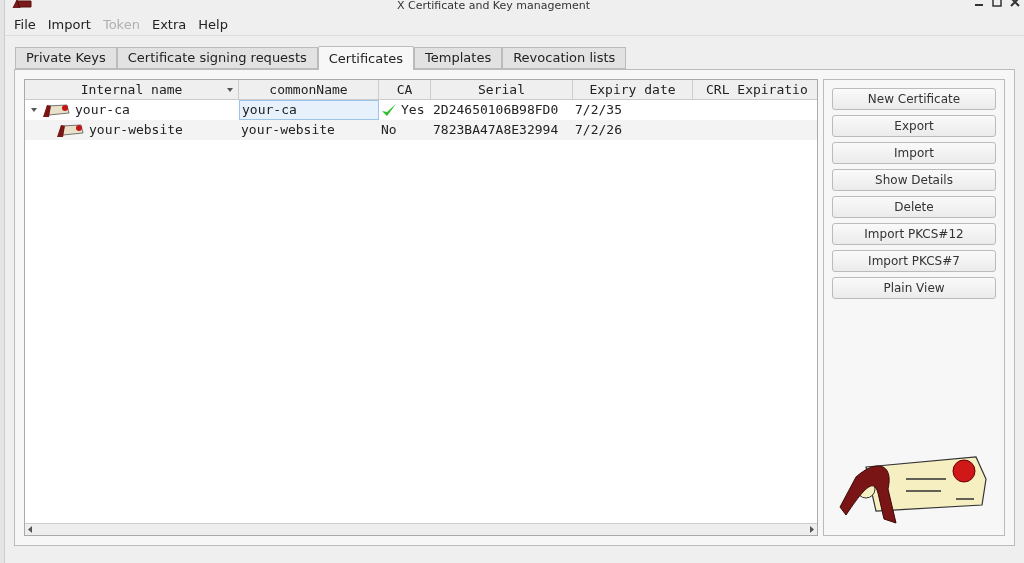 This screenshot has height=563, width=1024. What do you see at coordinates (633, 89) in the screenshot?
I see `column-header: Expiry date` at bounding box center [633, 89].